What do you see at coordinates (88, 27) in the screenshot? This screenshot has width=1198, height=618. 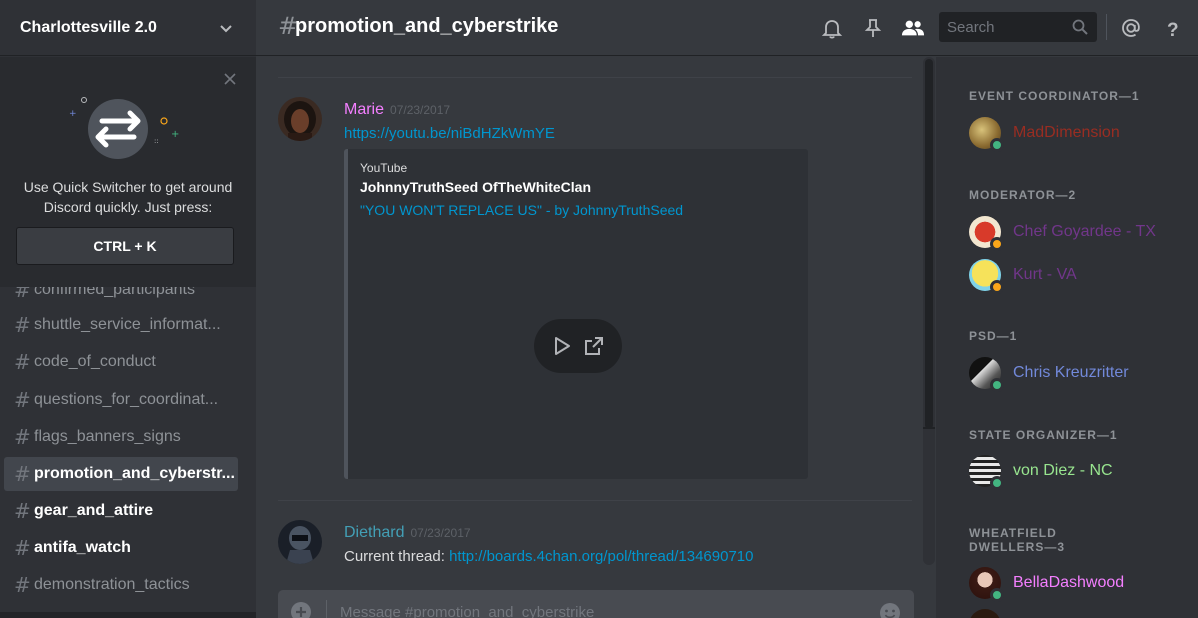 I see `guild-name: Charlottesville 2.0` at bounding box center [88, 27].